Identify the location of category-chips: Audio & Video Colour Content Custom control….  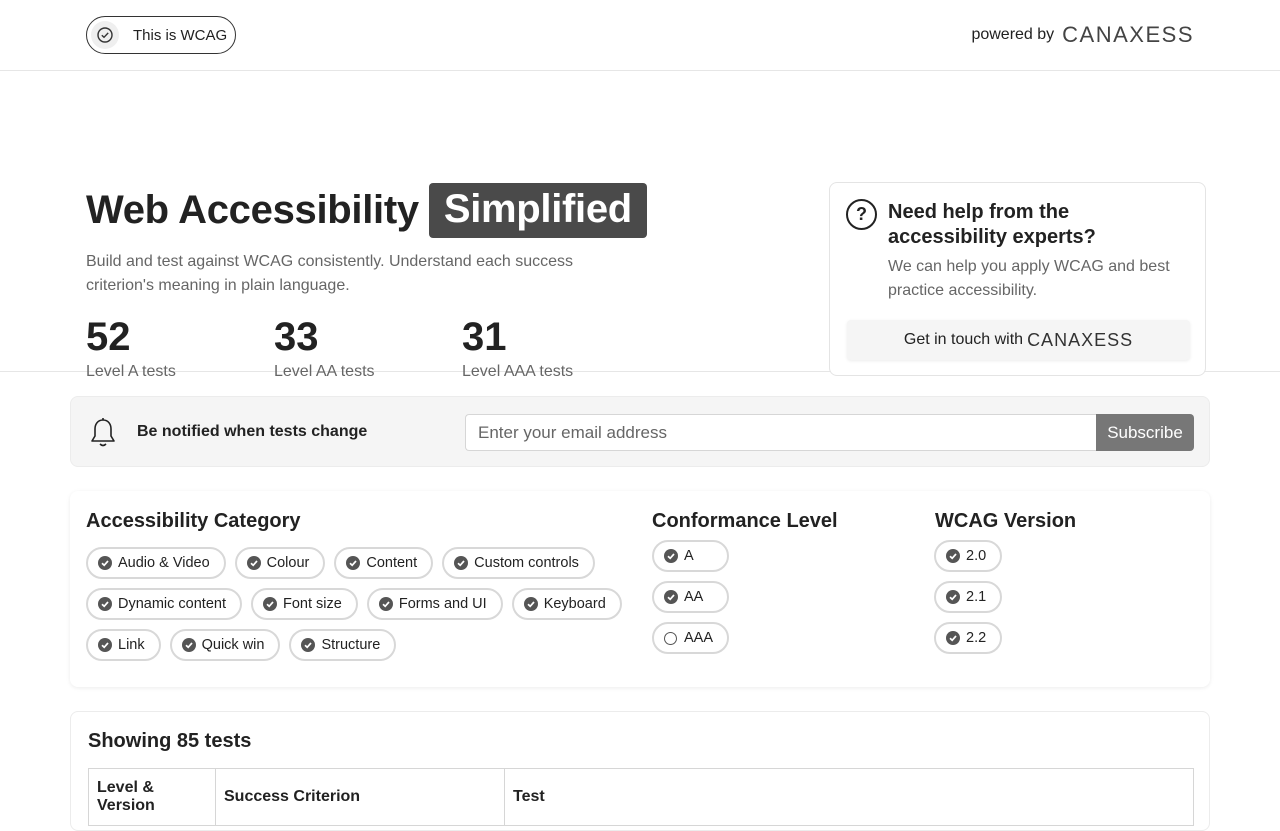
(356, 604).